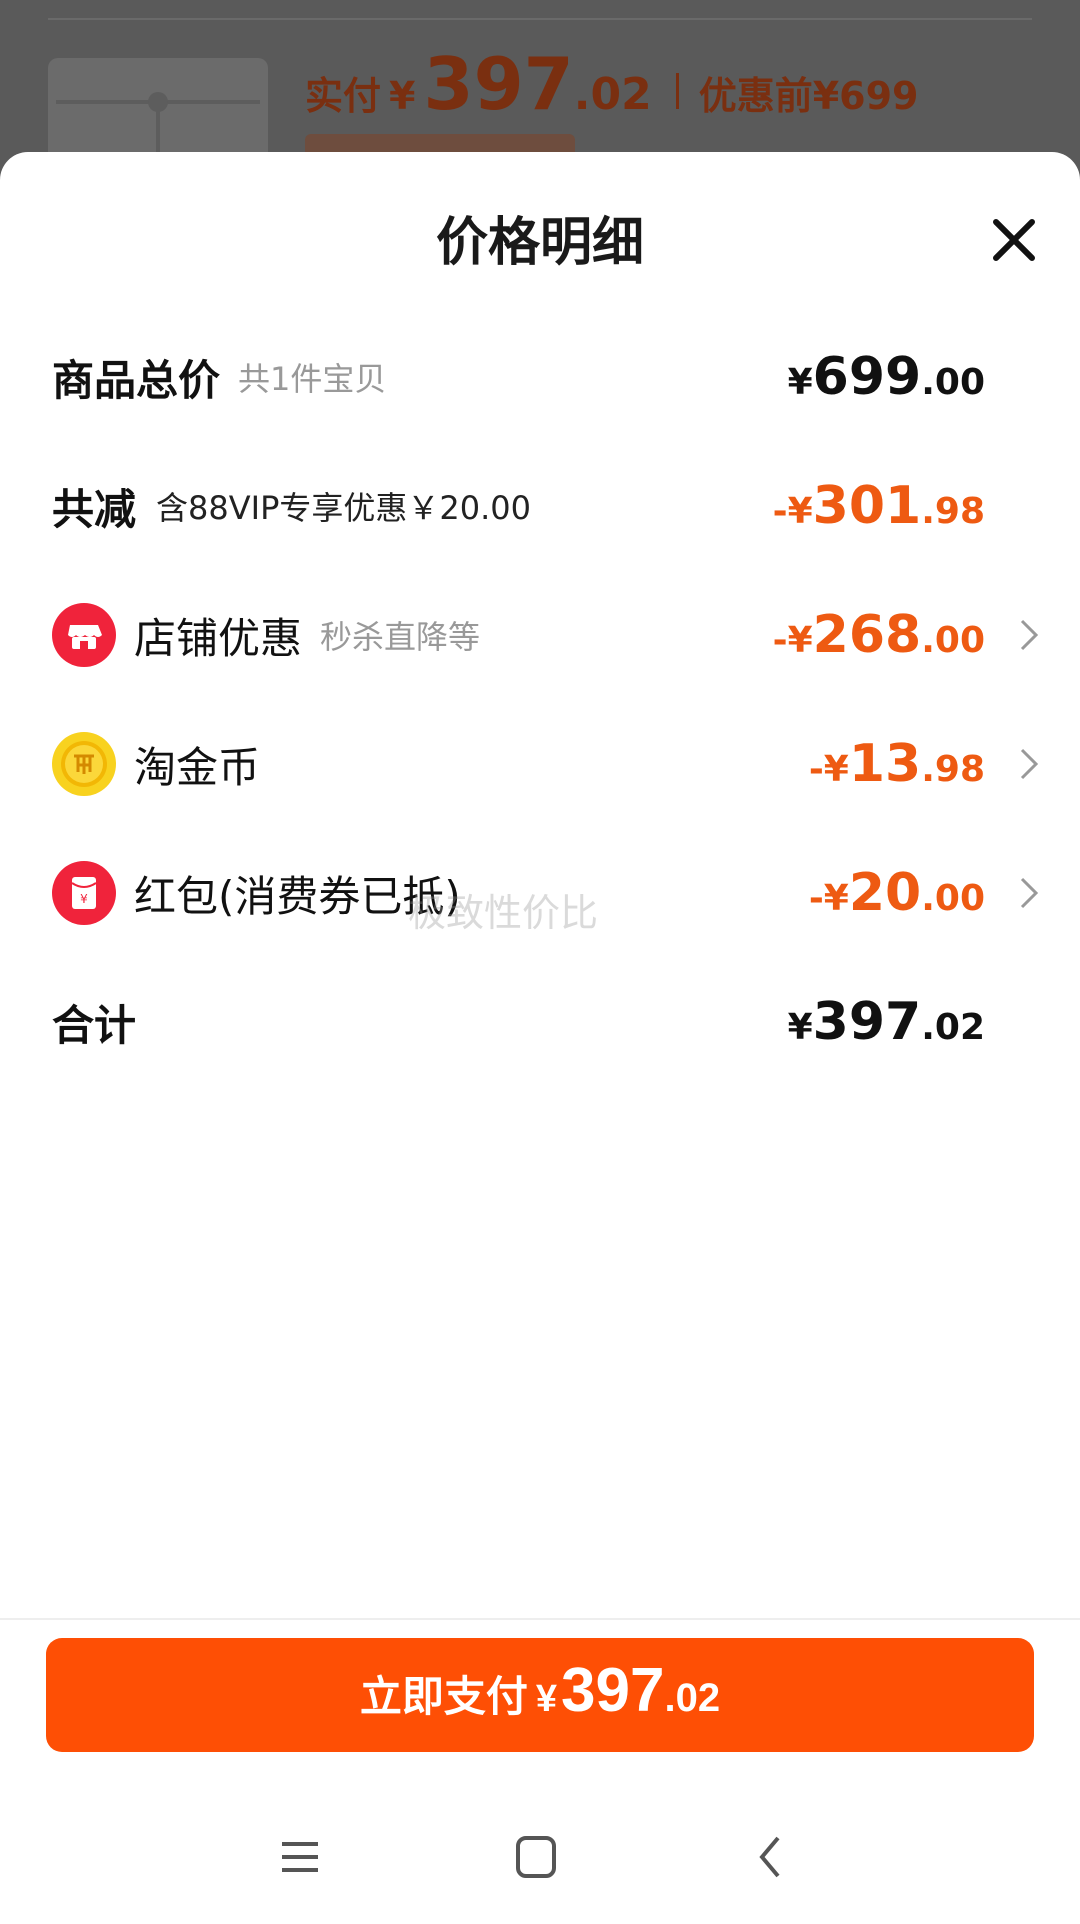  I want to click on subtotal-amount: ¥699.00, so click(886, 377).